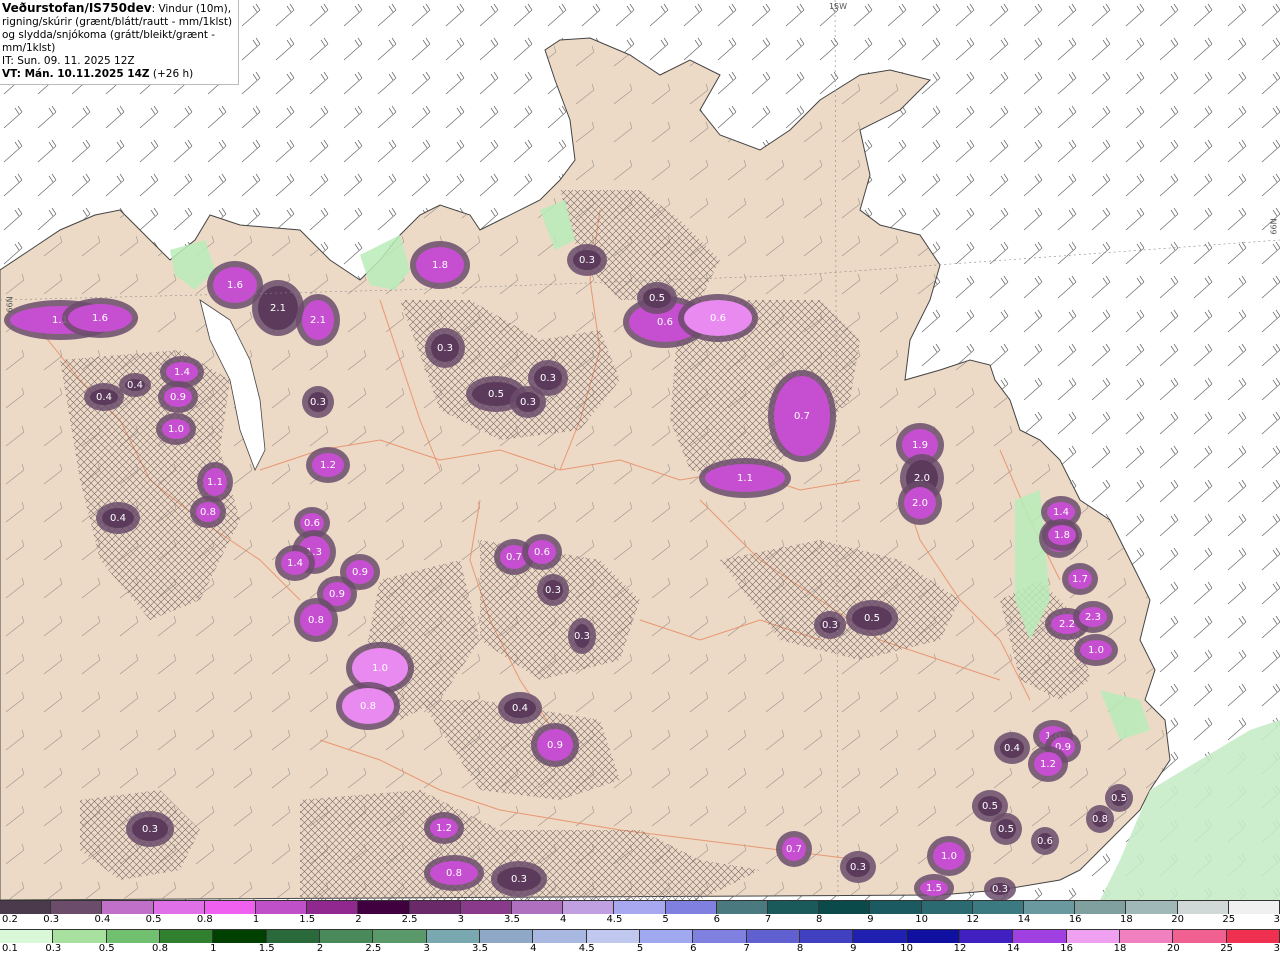 This screenshot has width=1280, height=958. Describe the element at coordinates (563, 919) in the screenshot. I see `legend_sleet_snow-label: 4` at that location.